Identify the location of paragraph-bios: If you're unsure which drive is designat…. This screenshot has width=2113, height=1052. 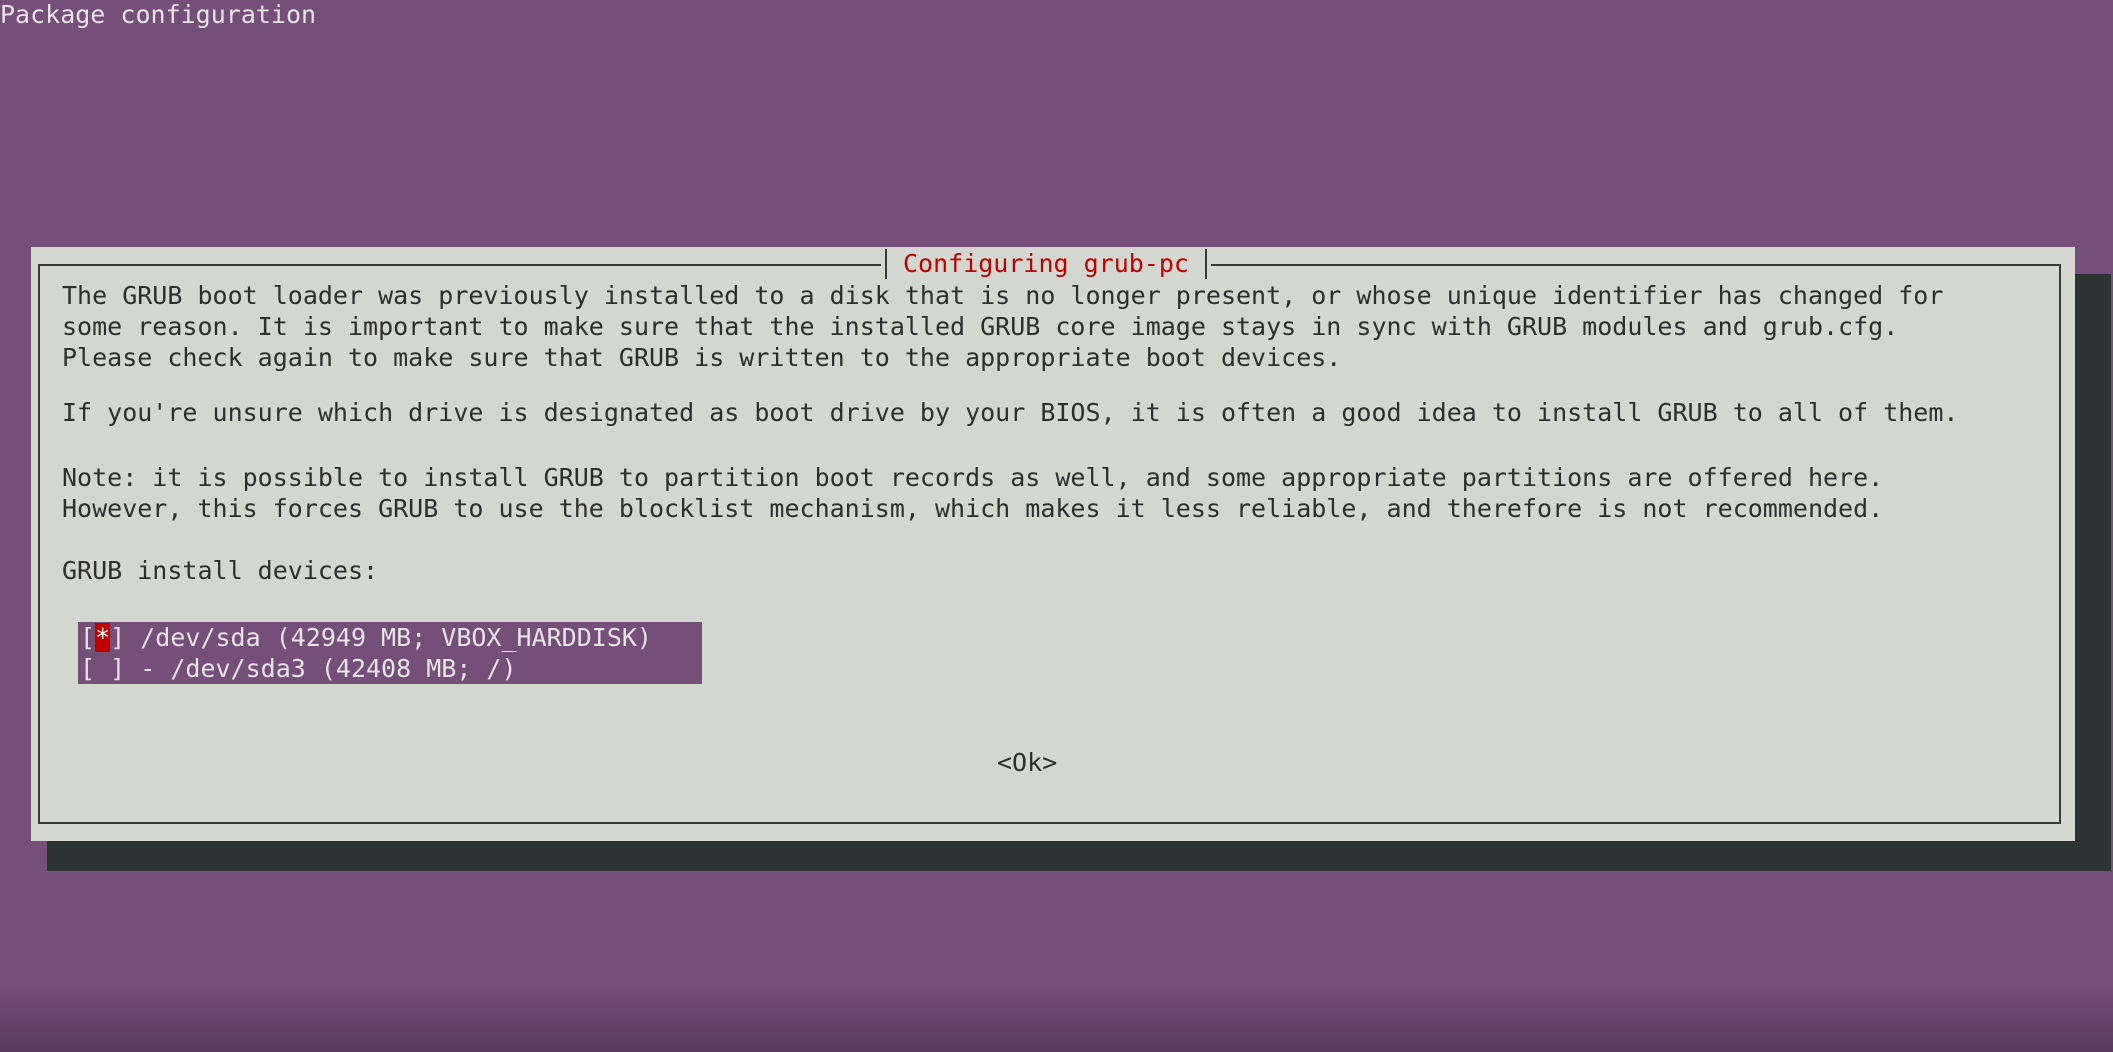
(1010, 412).